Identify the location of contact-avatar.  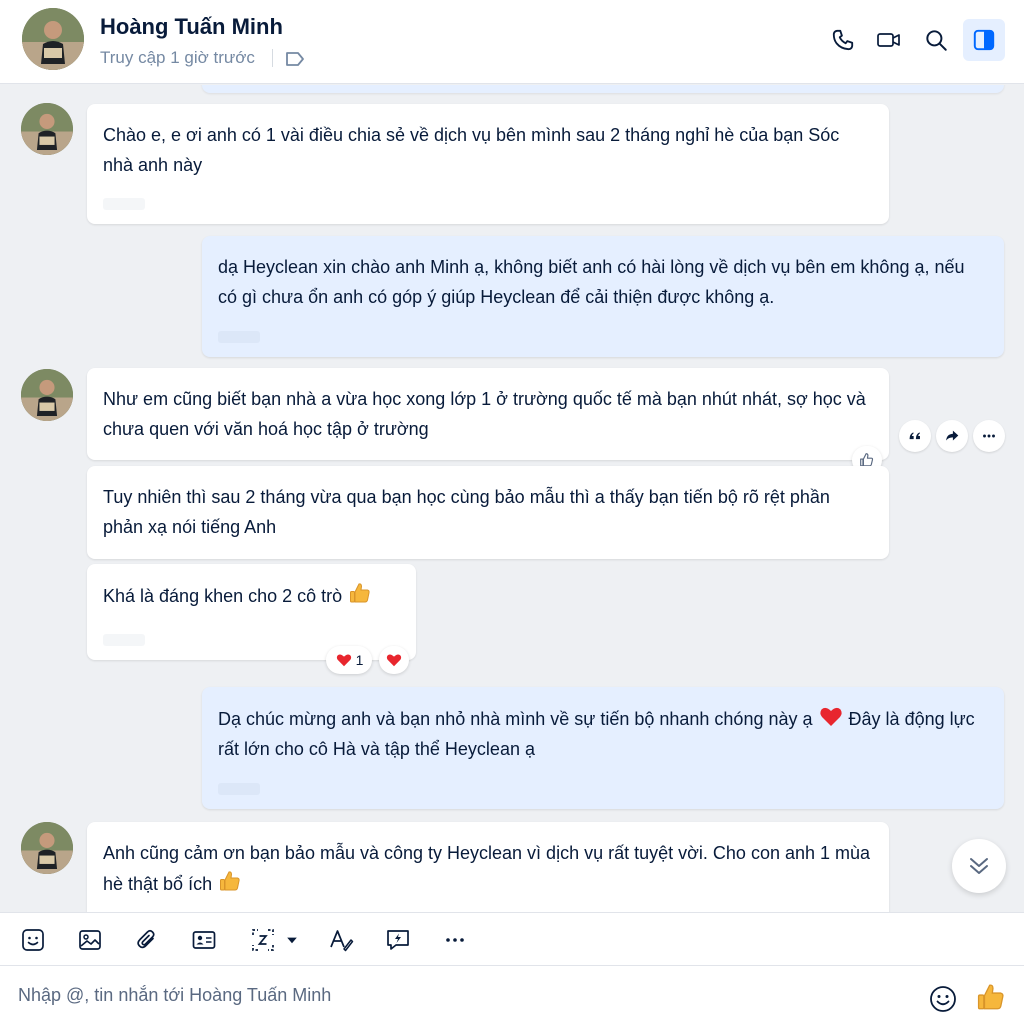
(53, 39).